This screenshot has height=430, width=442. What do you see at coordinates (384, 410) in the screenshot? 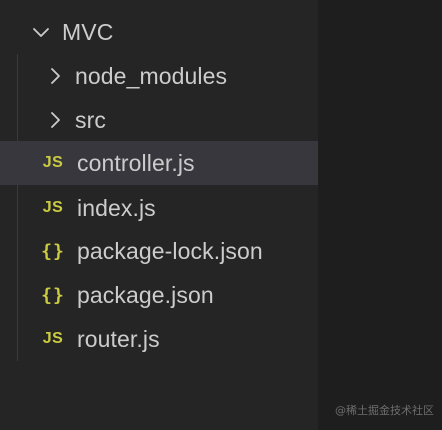
I see `watermark: @稀土掘金技术社区` at bounding box center [384, 410].